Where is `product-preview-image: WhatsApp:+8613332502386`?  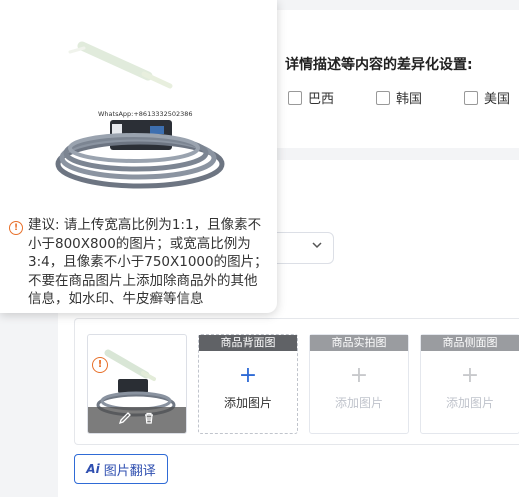
product-preview-image: WhatsApp:+8613332502386 is located at coordinates (140, 115).